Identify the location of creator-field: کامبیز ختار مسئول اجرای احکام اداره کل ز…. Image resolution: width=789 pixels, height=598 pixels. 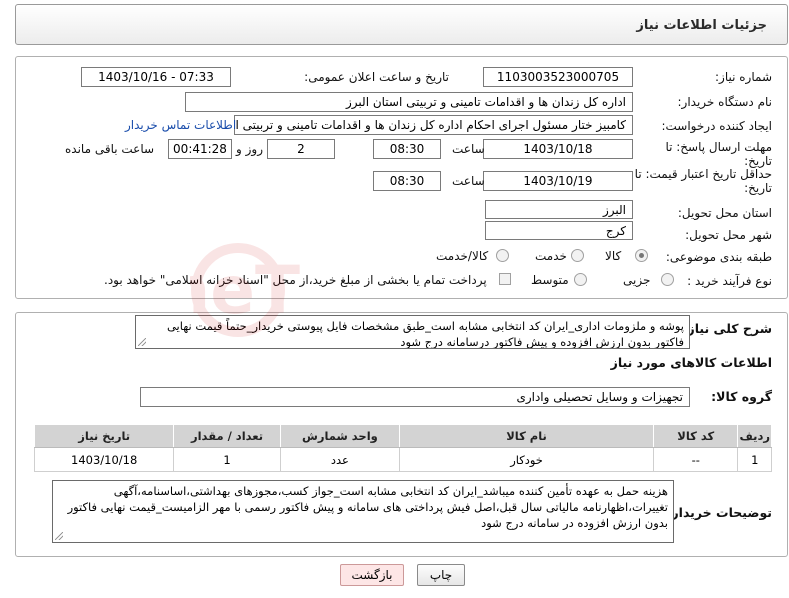
(433, 125).